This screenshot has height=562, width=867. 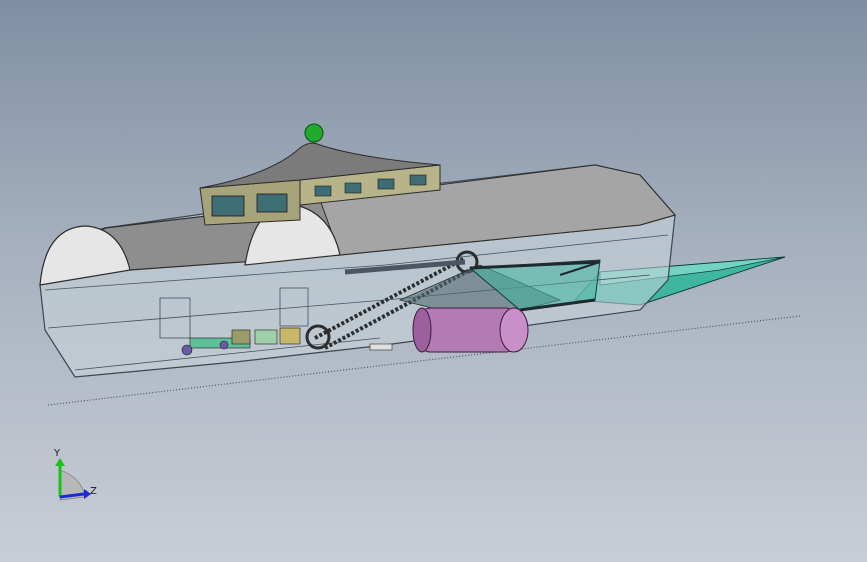 I want to click on view-orientation-triad: Y Z, so click(x=75, y=474).